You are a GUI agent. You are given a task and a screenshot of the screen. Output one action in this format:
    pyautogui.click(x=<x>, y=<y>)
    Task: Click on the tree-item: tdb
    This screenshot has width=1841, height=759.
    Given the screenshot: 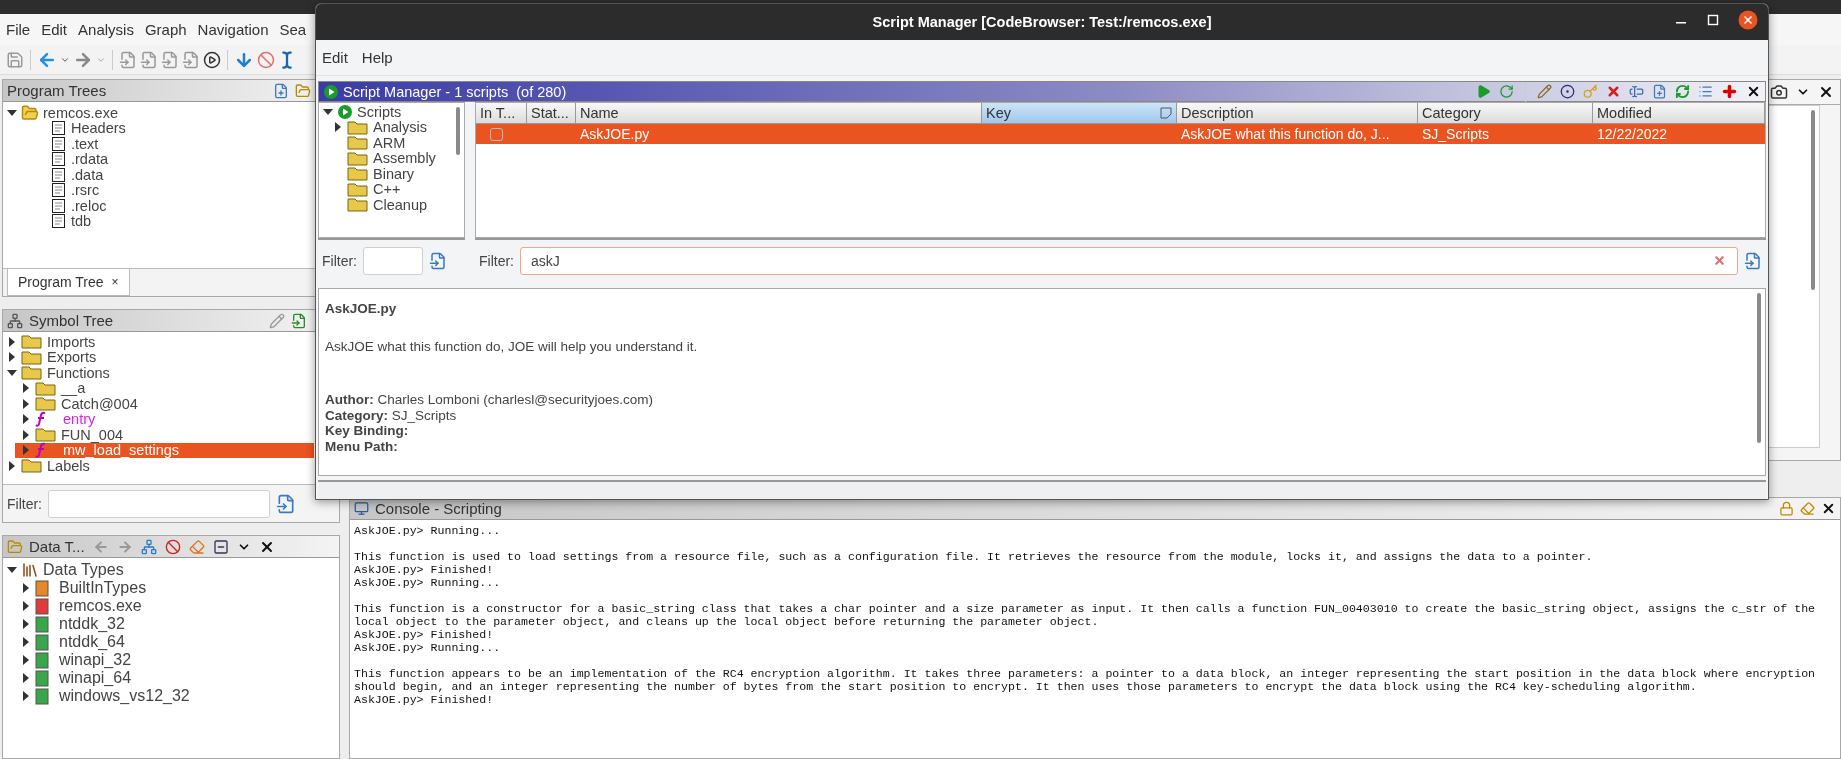 What is the action you would take?
    pyautogui.click(x=81, y=221)
    